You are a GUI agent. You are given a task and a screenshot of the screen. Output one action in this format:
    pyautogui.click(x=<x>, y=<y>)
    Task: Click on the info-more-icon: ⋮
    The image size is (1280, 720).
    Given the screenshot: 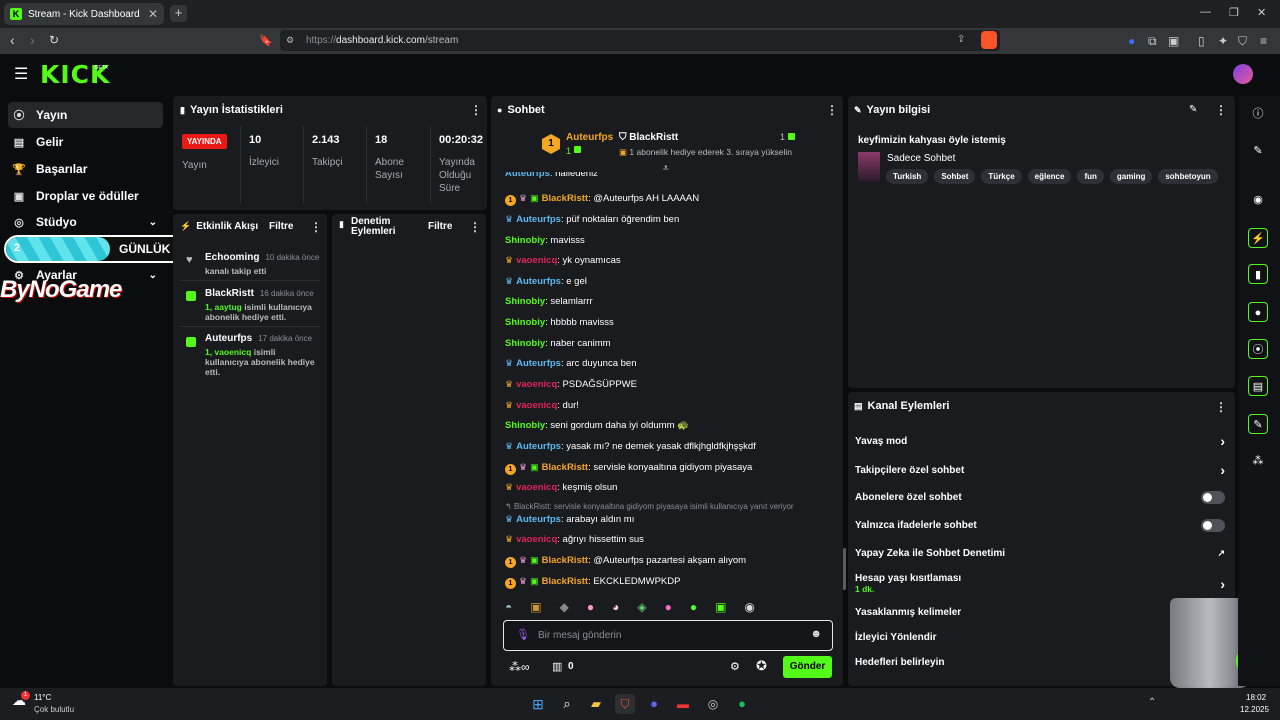 What is the action you would take?
    pyautogui.click(x=1221, y=110)
    